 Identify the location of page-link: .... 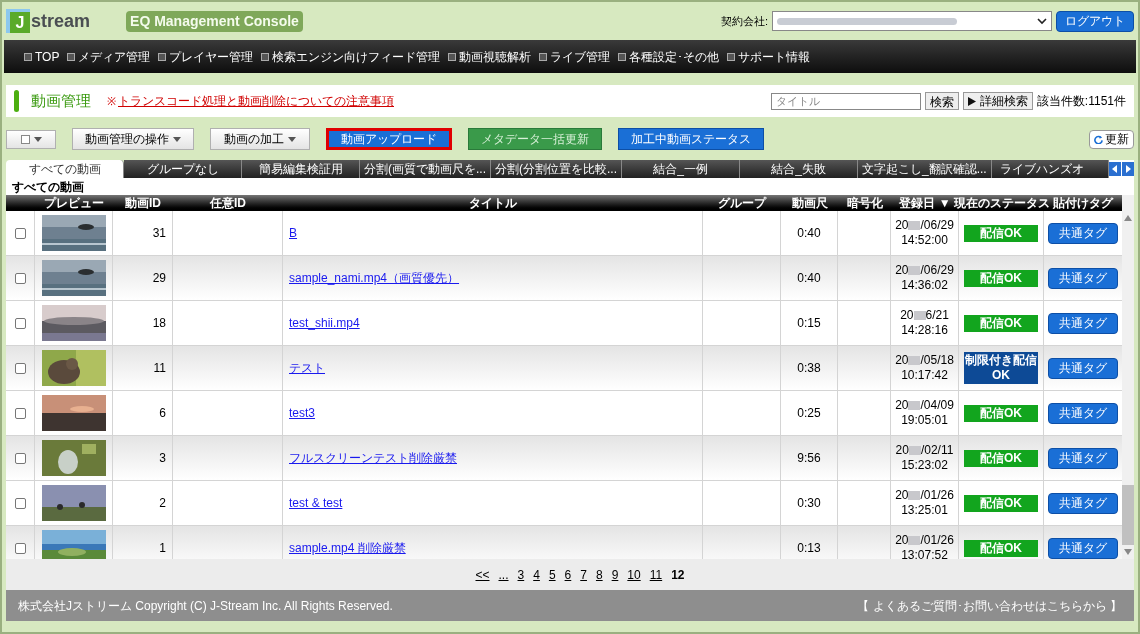
(503, 574).